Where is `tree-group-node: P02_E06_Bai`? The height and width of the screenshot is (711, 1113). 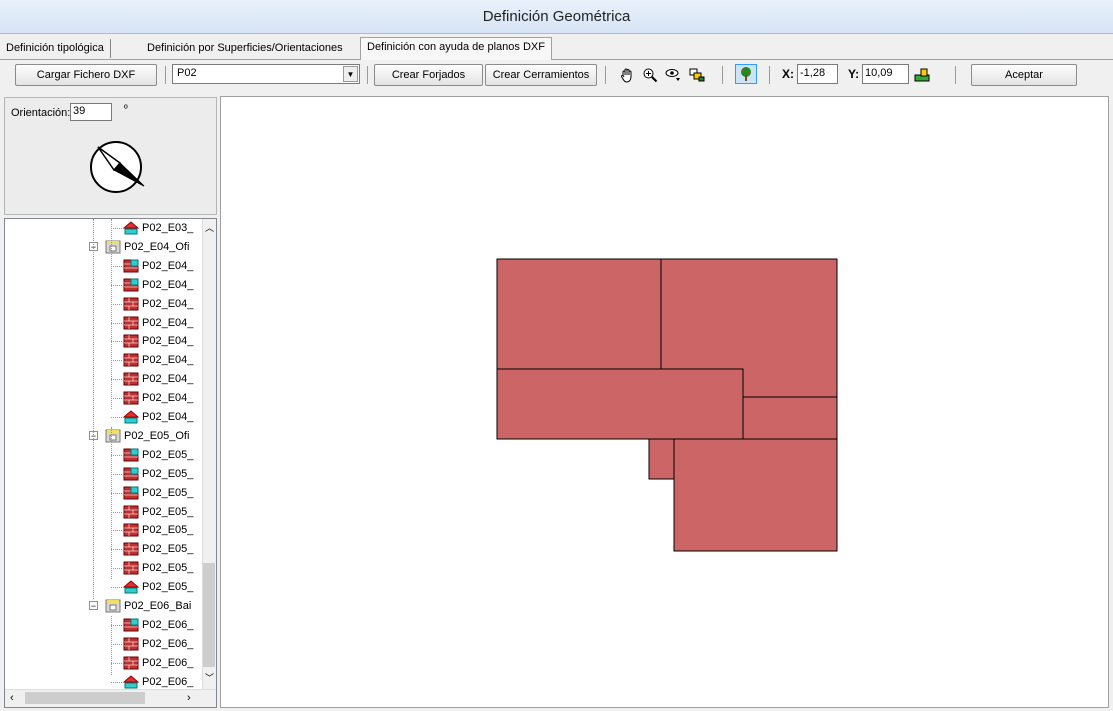
tree-group-node: P02_E06_Bai is located at coordinates (148, 606).